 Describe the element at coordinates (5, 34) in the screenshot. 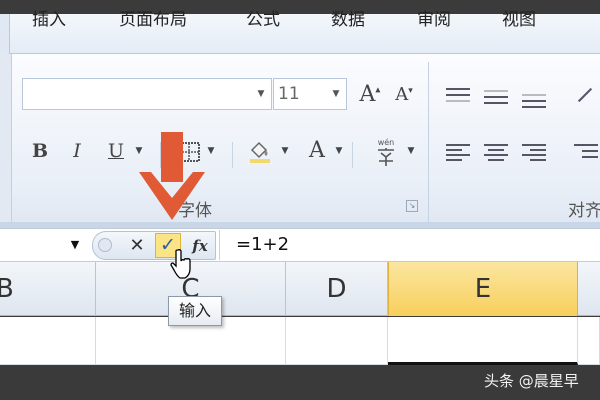

I see `tab-left-edge` at that location.